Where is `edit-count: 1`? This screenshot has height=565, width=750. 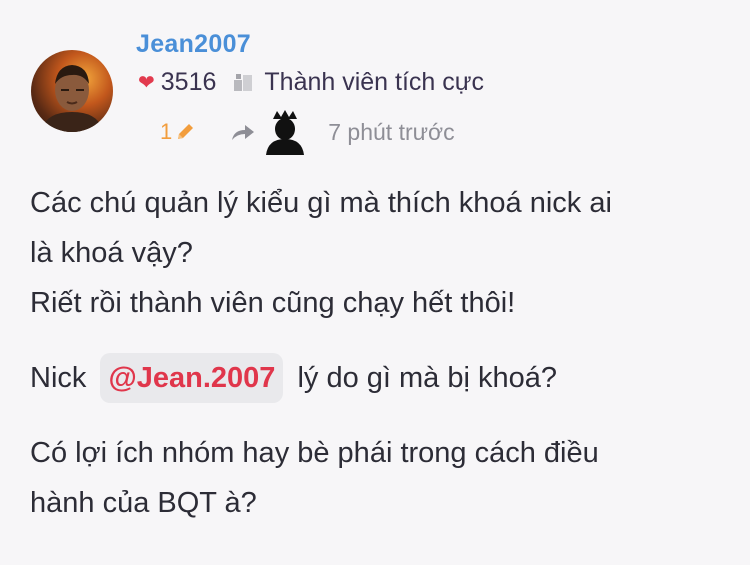 edit-count: 1 is located at coordinates (166, 132).